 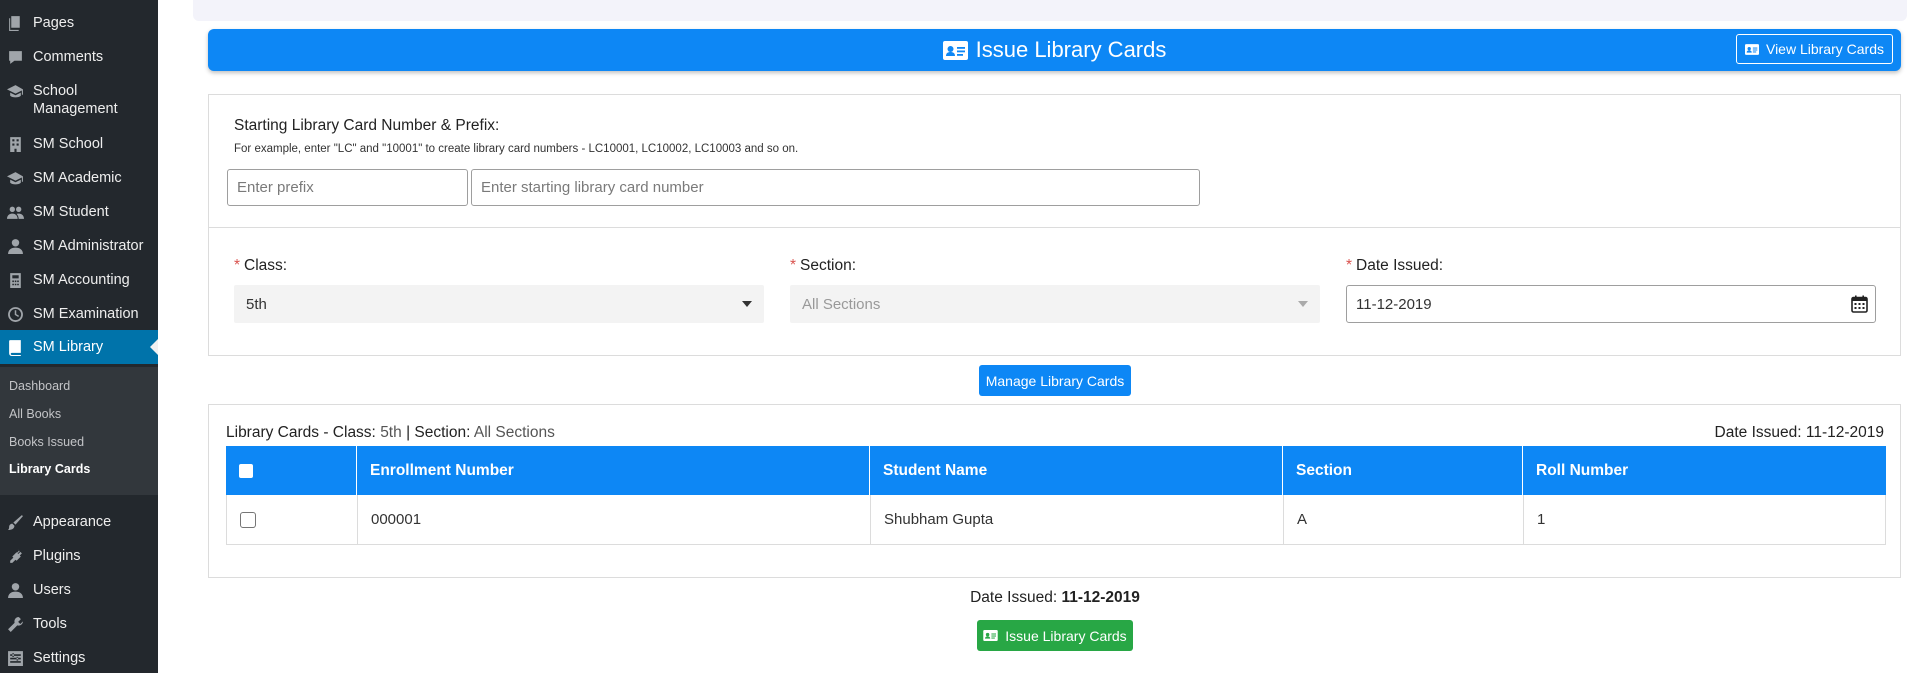 I want to click on date-issued-input: 11-12-2019, so click(x=1611, y=304).